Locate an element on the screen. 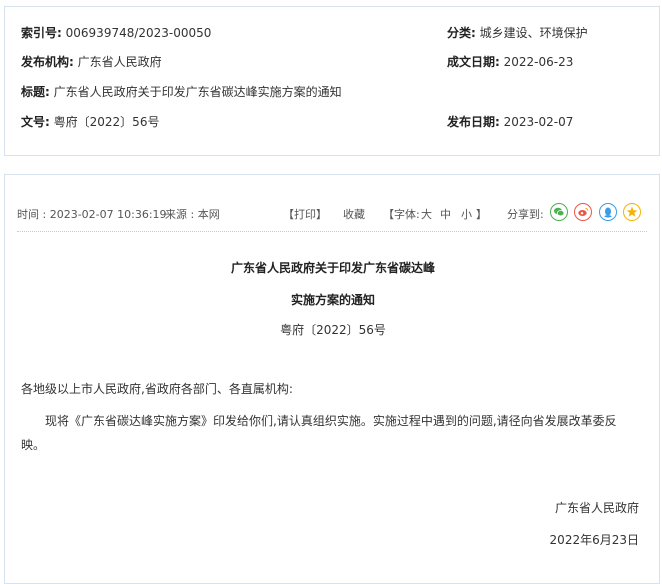 Image resolution: width=662 pixels, height=584 pixels. wechat-icon is located at coordinates (559, 212).